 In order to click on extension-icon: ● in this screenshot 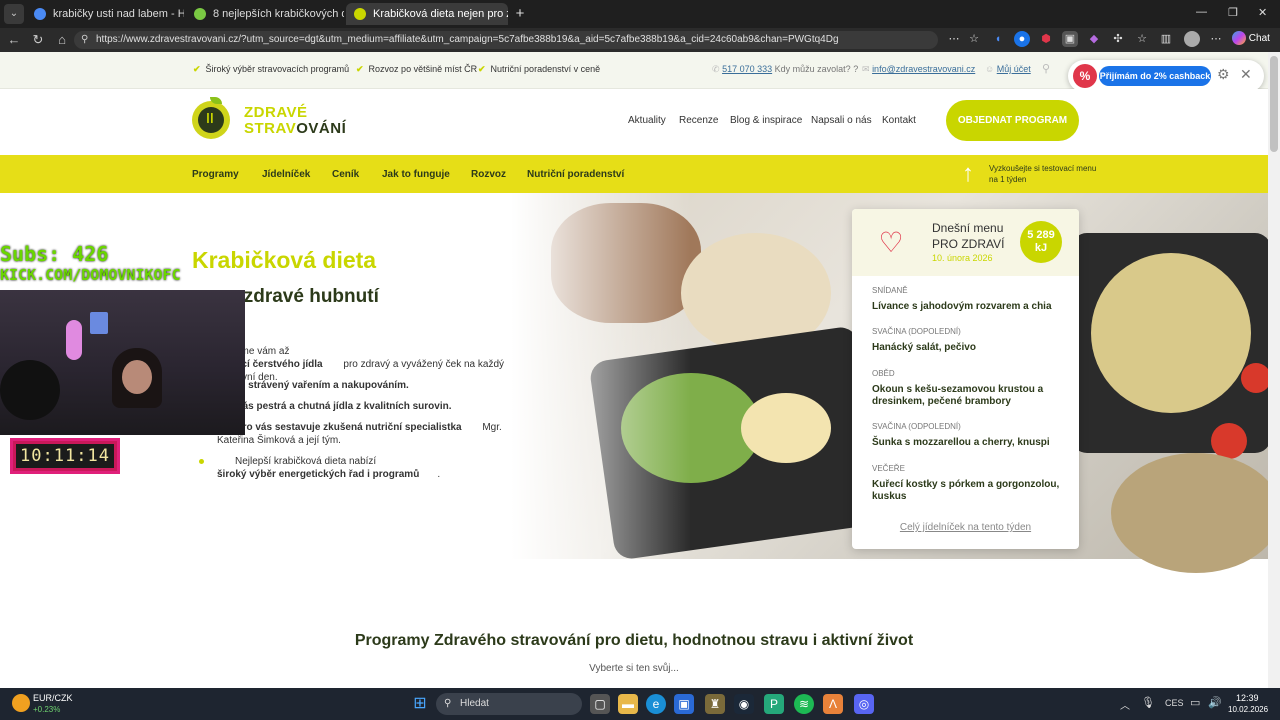, I will do `click(1022, 39)`.